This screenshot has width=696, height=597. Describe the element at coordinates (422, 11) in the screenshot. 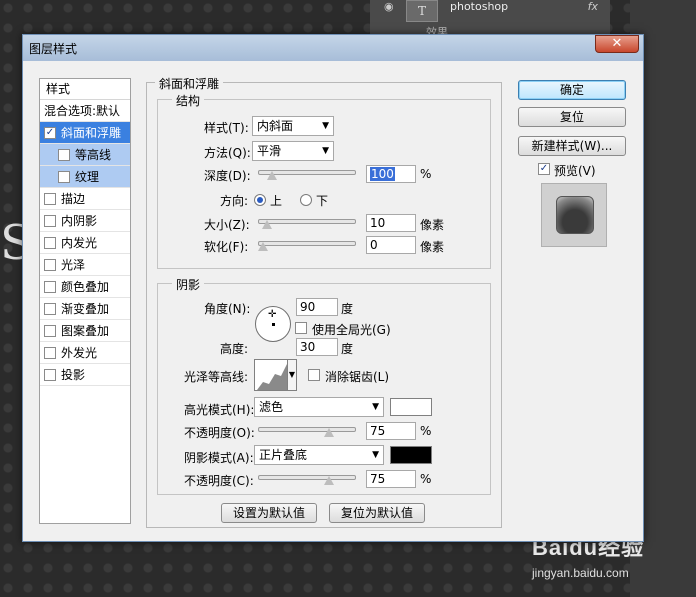

I see `type-layer-thumbnail: T` at that location.